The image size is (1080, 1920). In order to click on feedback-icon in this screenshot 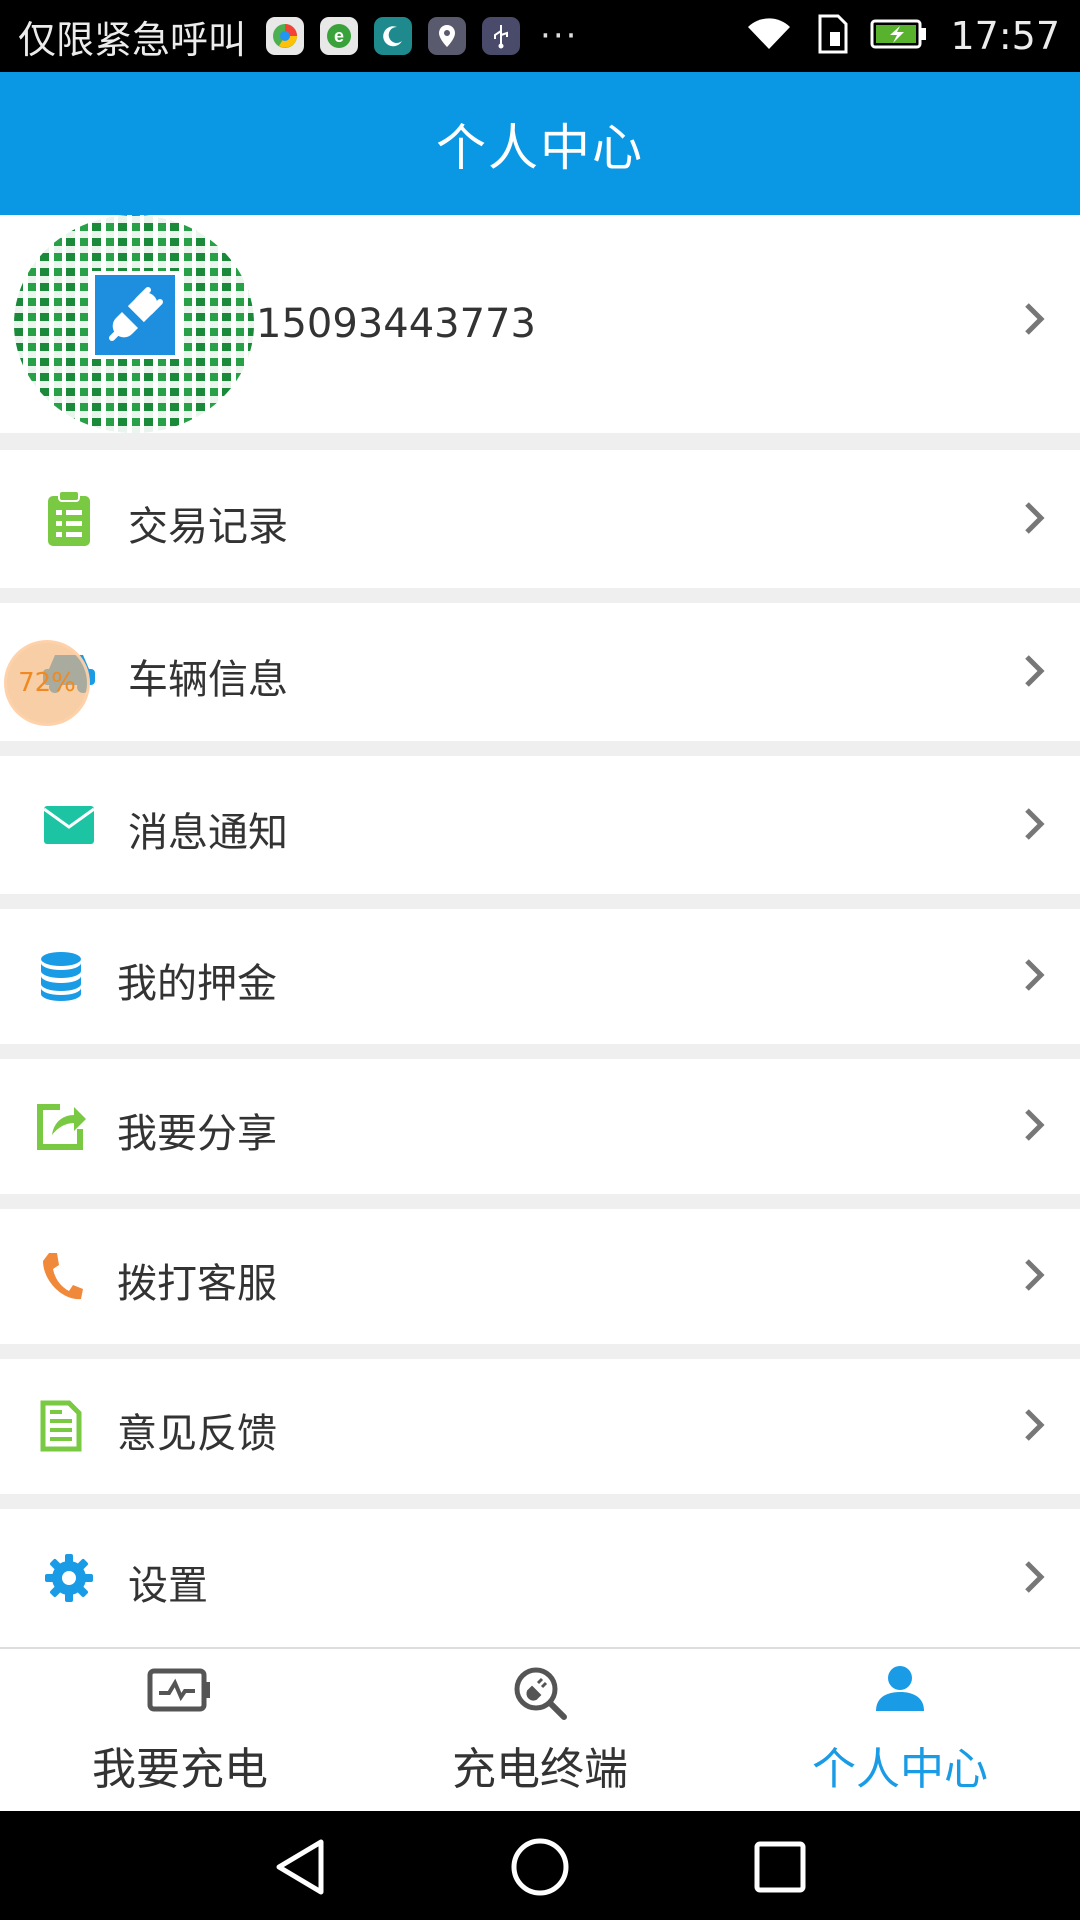, I will do `click(61, 1426)`.